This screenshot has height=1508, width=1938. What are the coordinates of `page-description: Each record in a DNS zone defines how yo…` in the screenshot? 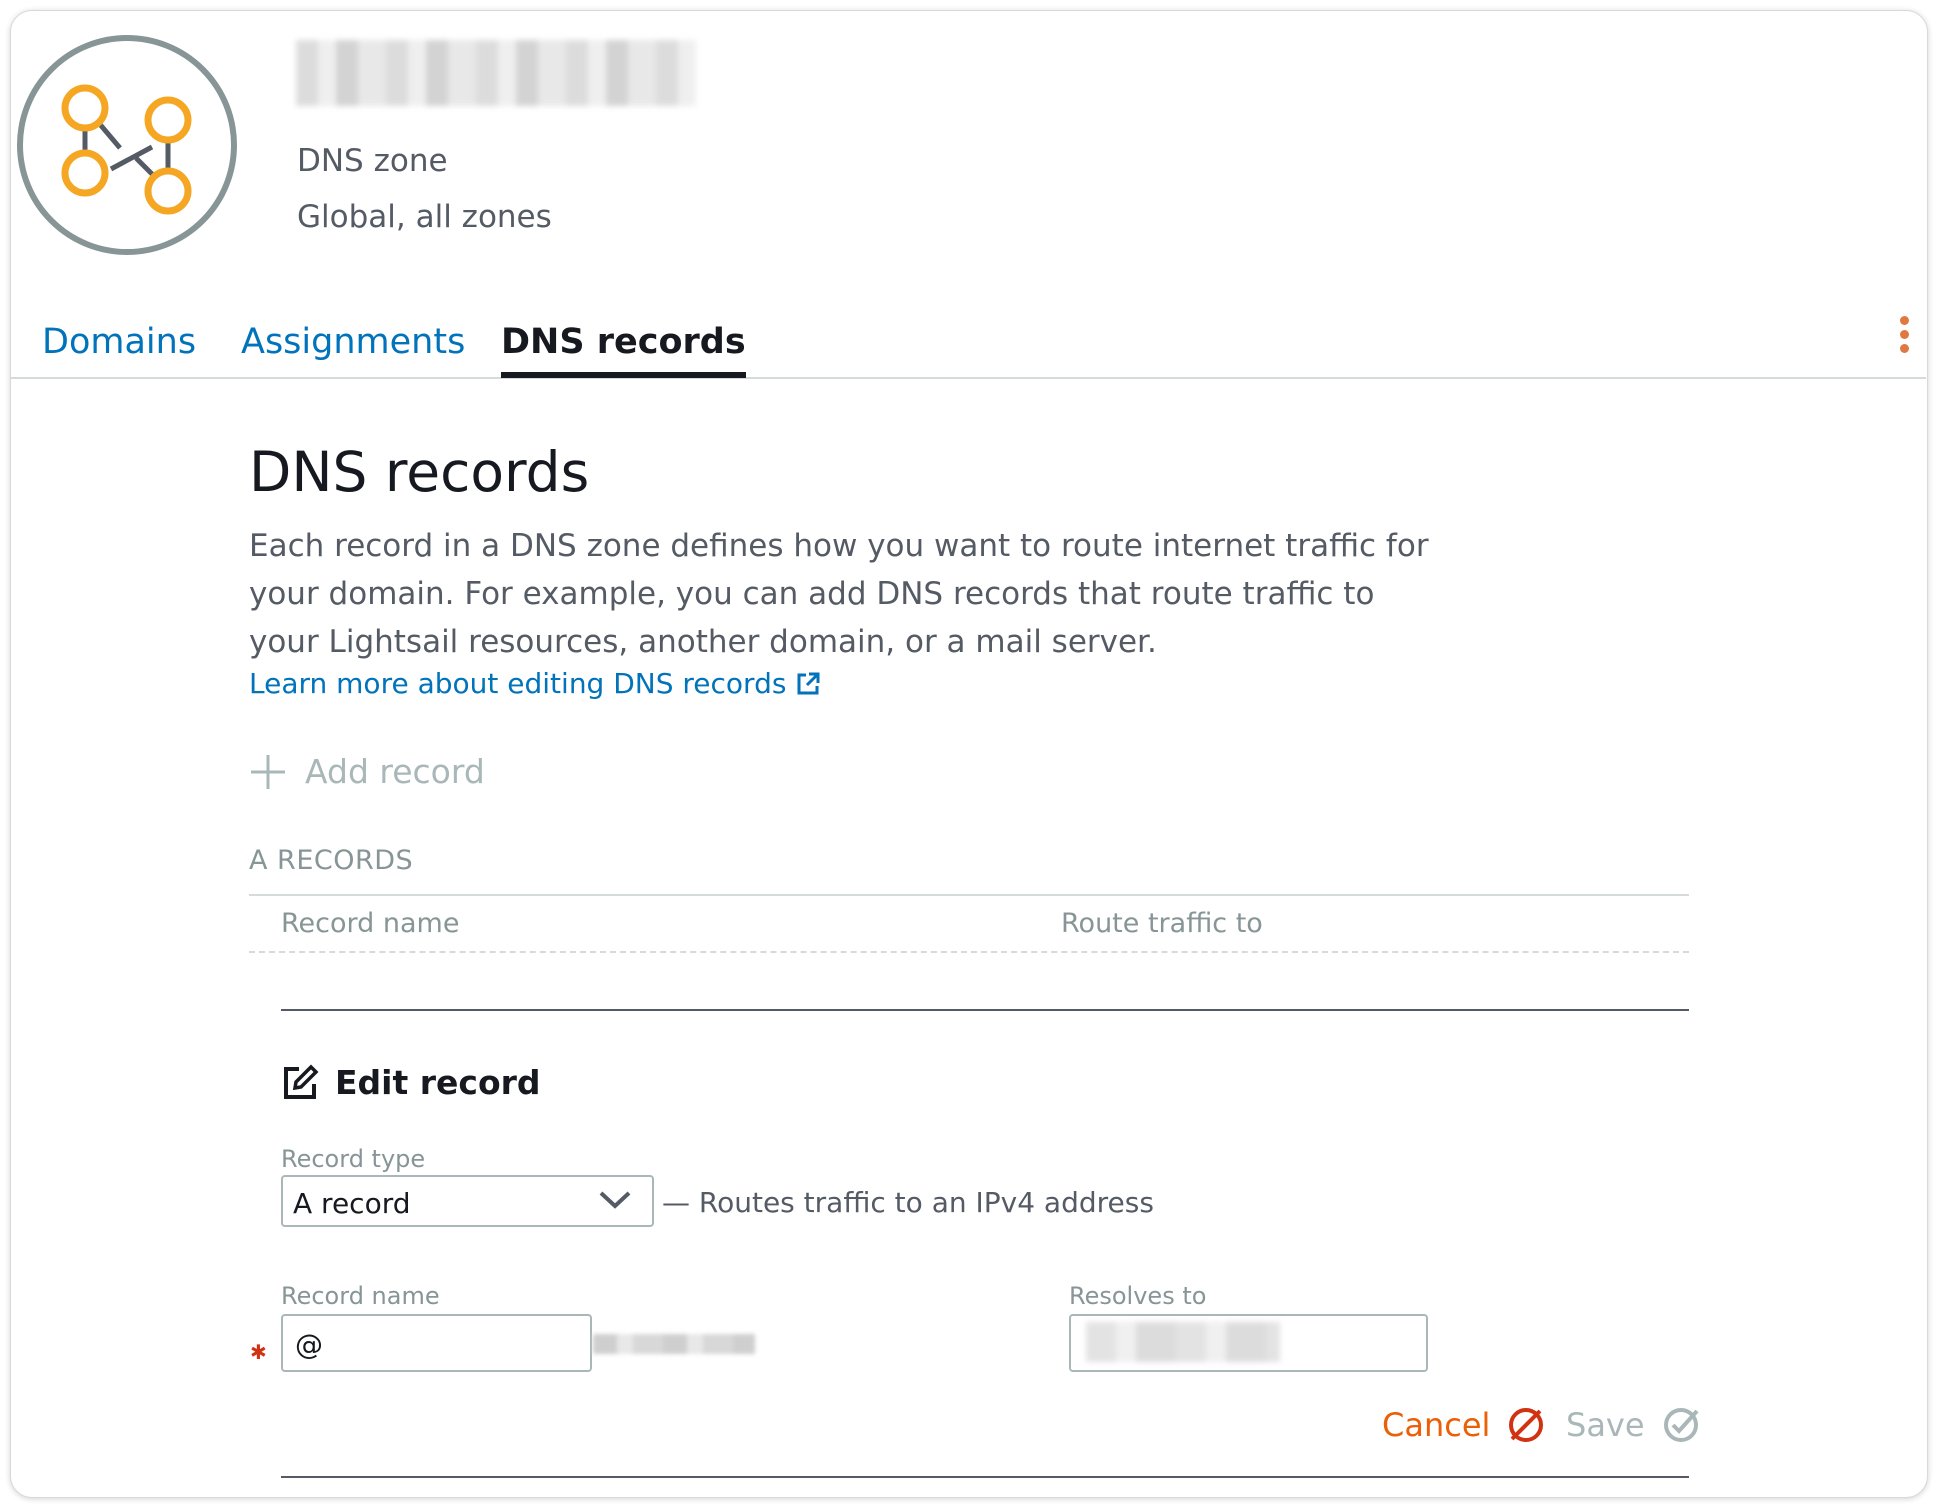 It's located at (839, 594).